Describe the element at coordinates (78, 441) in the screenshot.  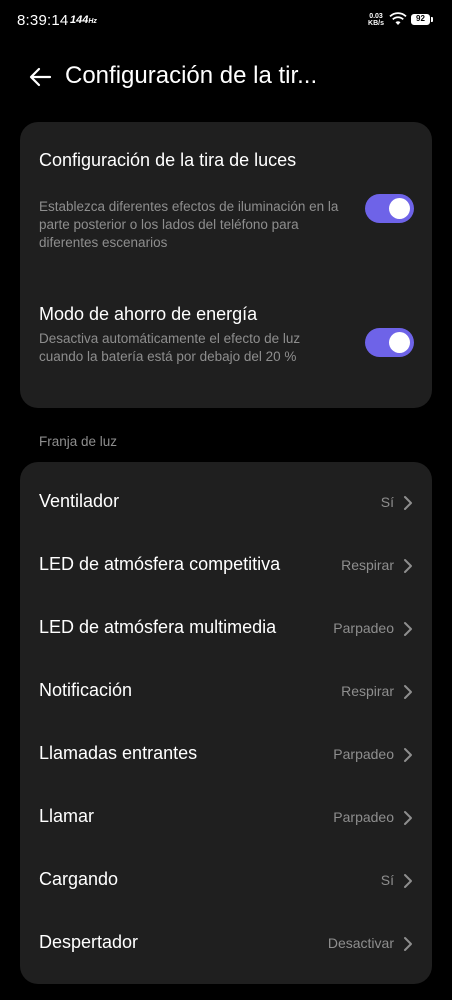
I see `section-label: Franja de luz` at that location.